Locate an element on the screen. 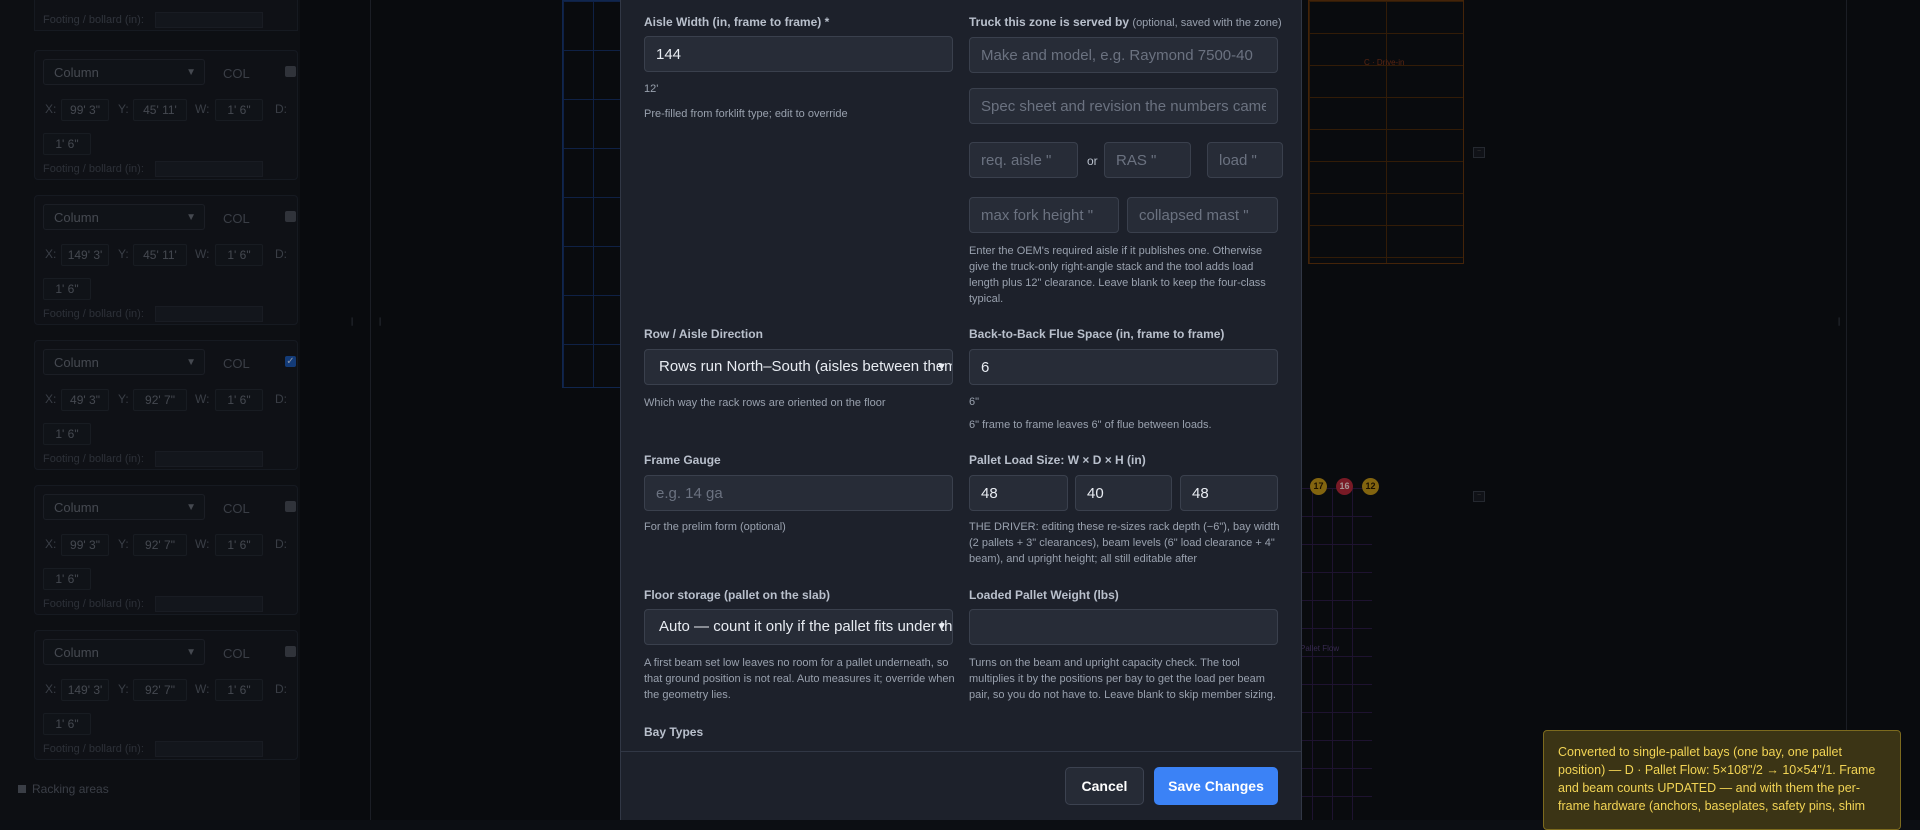 This screenshot has width=1920, height=830. req-aisle-input is located at coordinates (1023, 160).